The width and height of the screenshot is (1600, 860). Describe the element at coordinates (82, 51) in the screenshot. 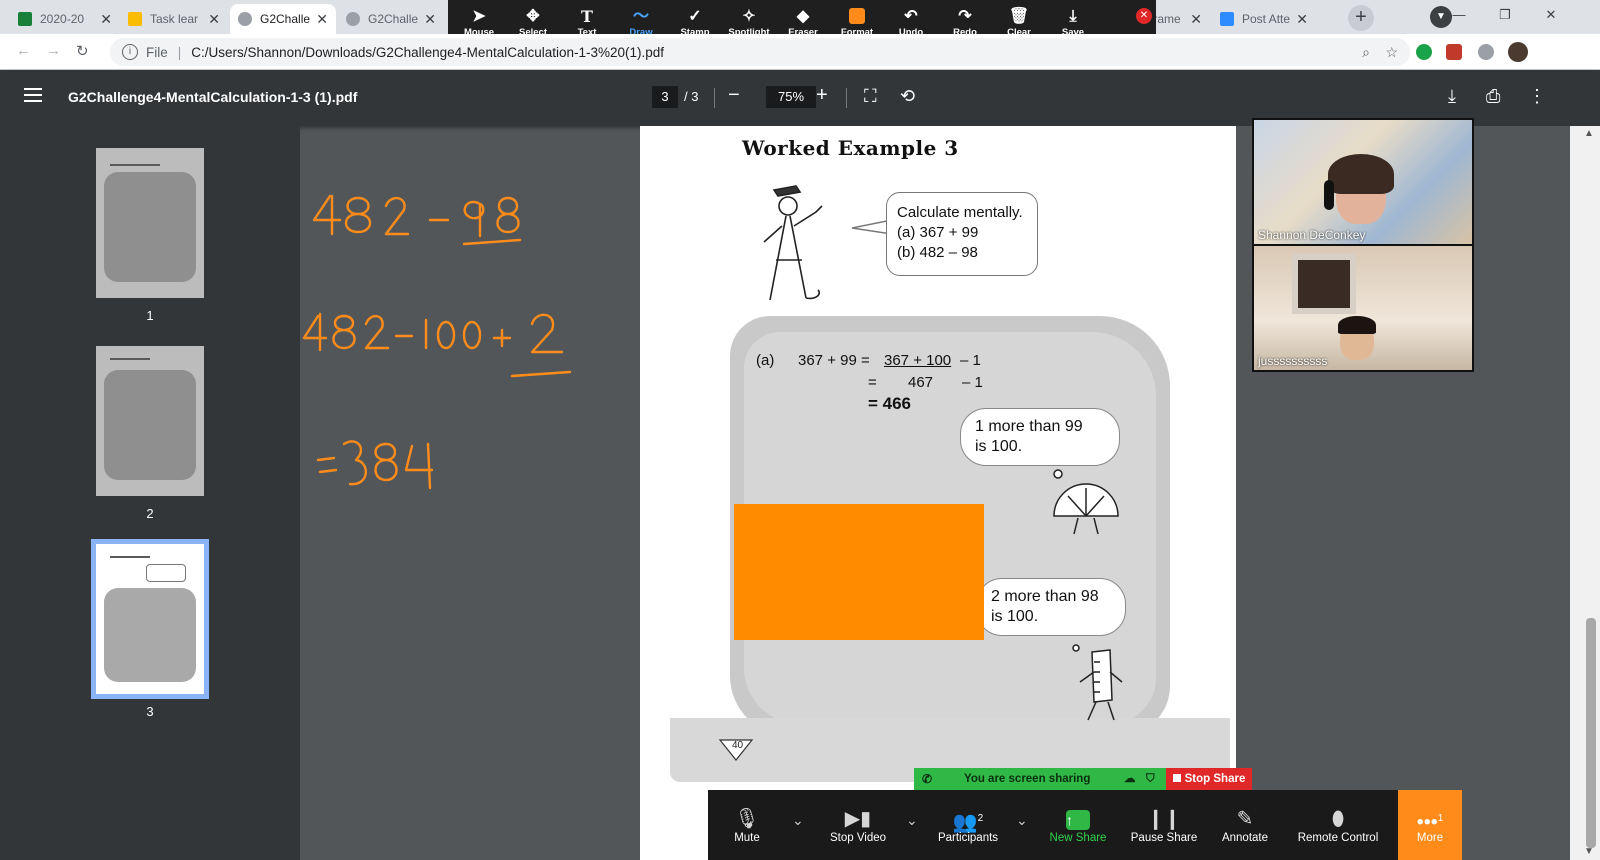

I see `reload-icon: ↻` at that location.